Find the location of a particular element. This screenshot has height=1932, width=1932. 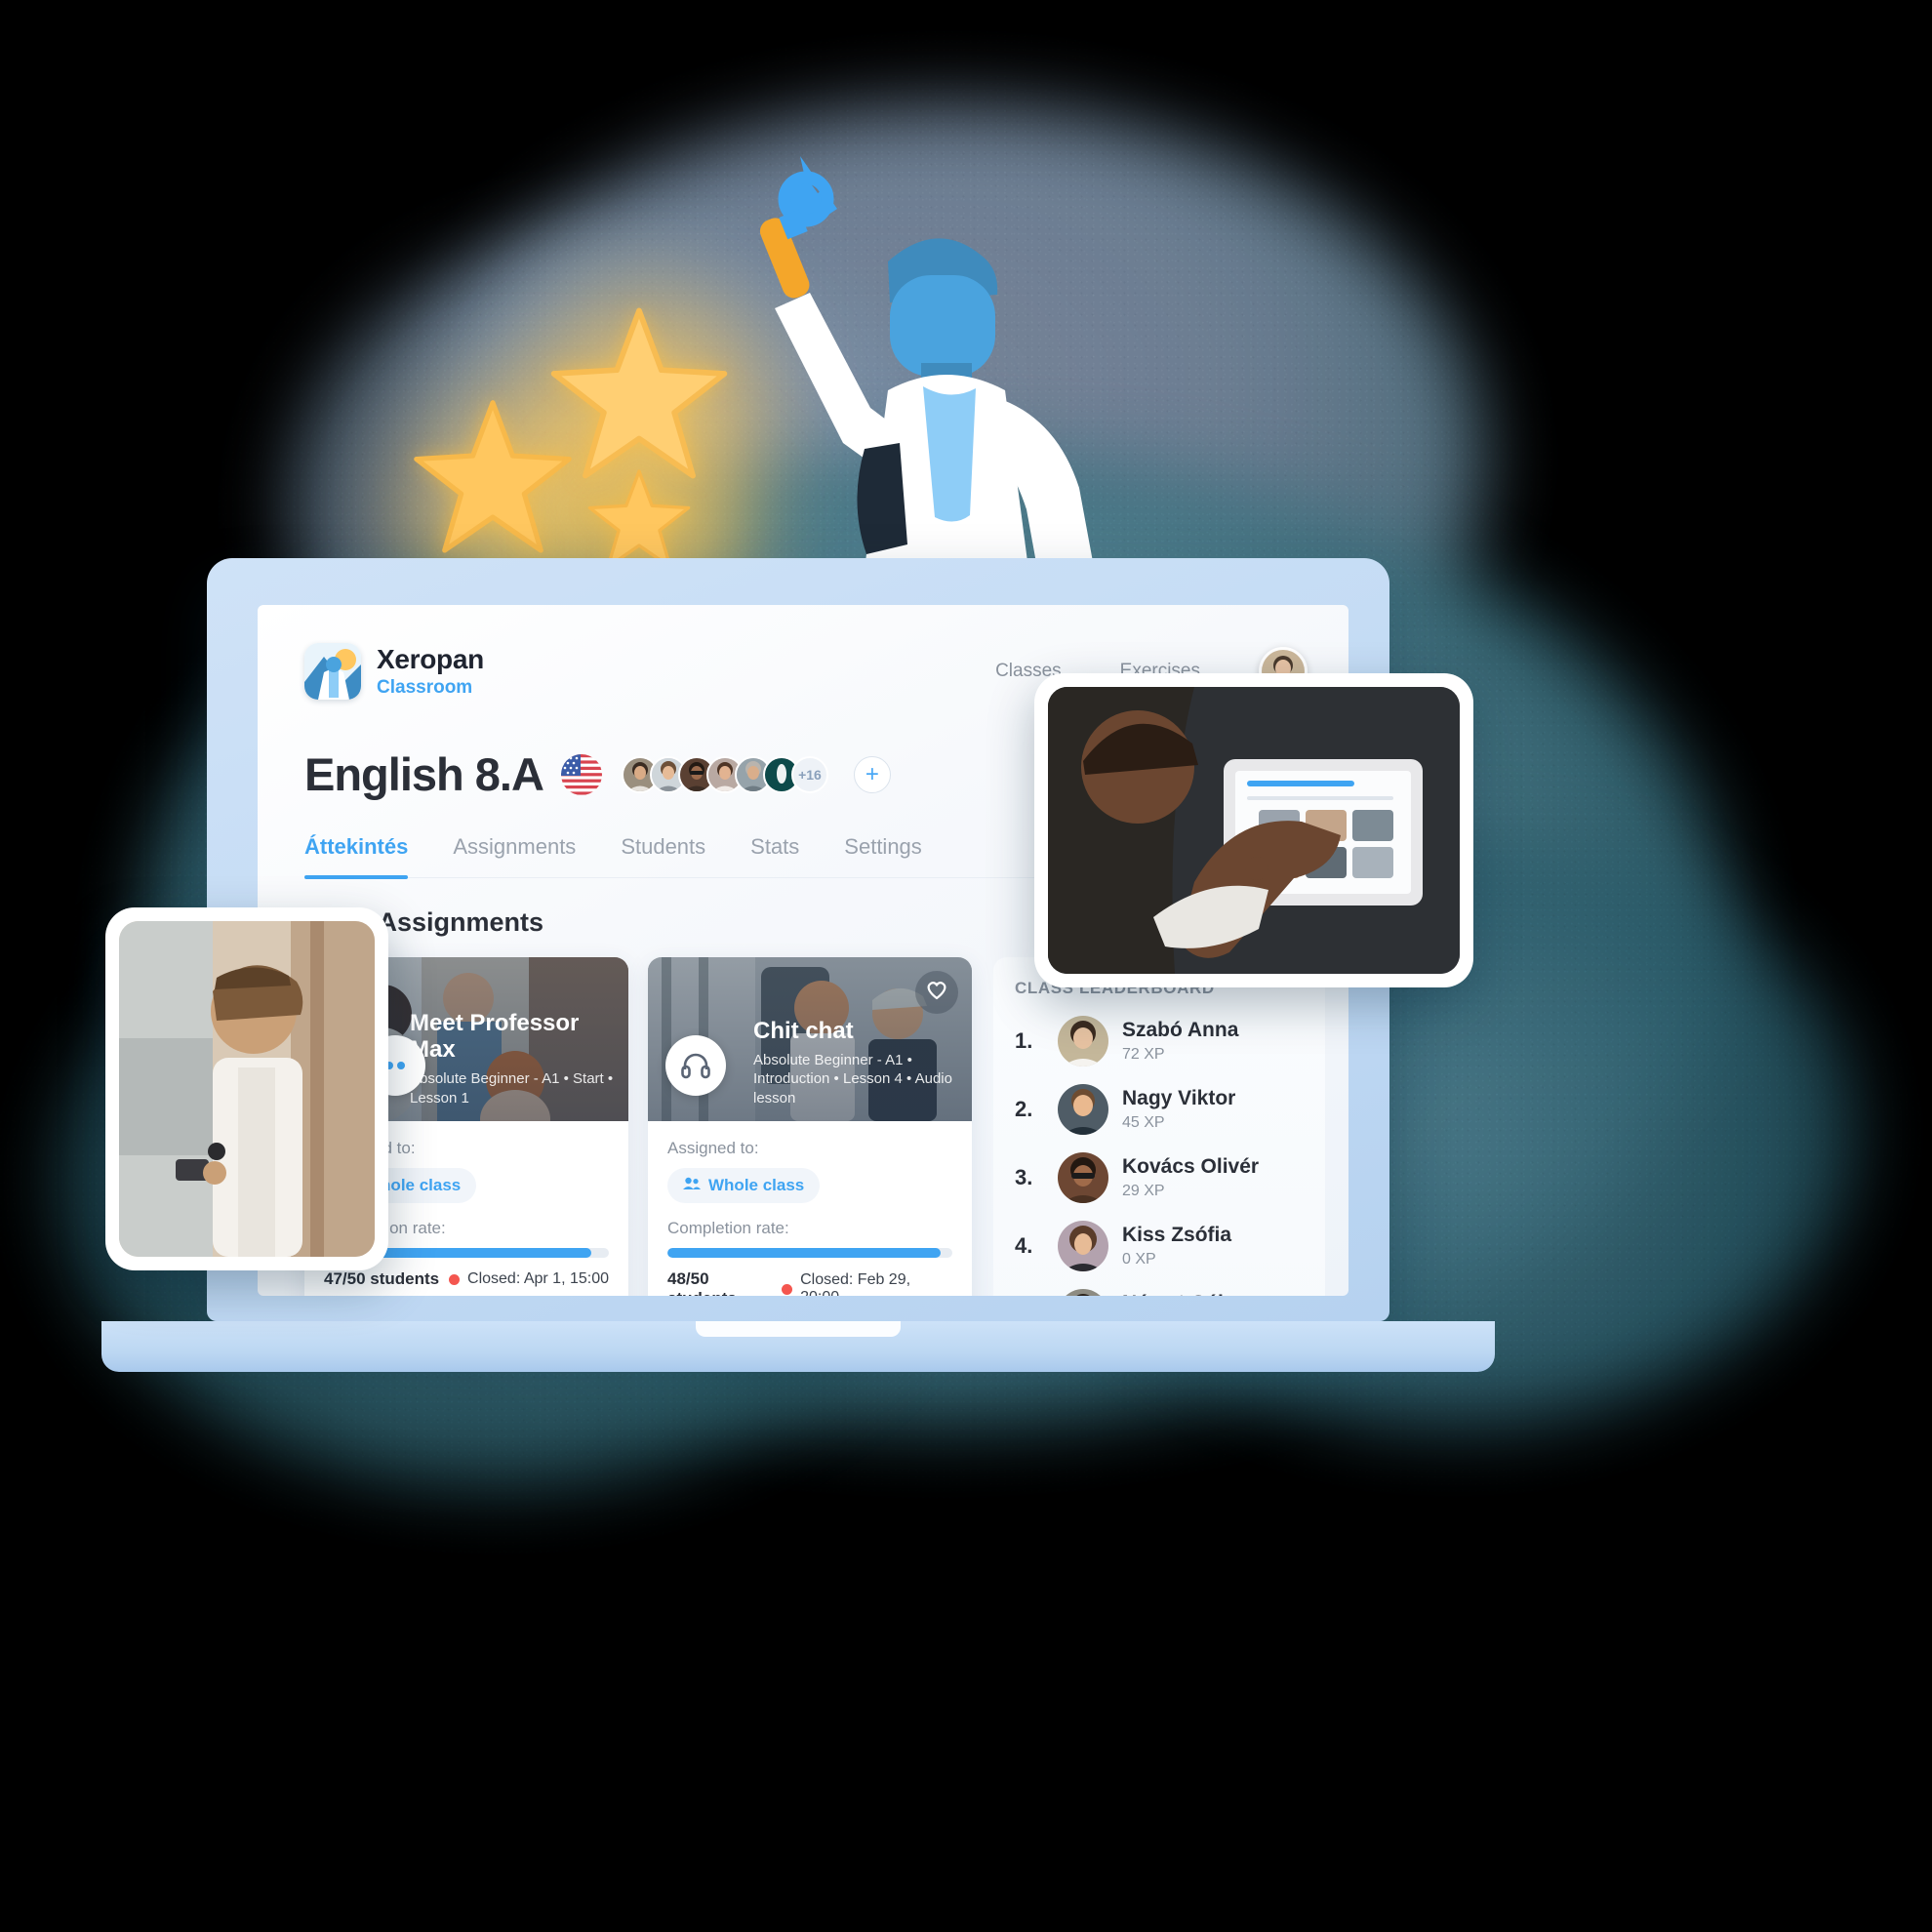

leaderboard-rank: 4. is located at coordinates (1024, 1245).